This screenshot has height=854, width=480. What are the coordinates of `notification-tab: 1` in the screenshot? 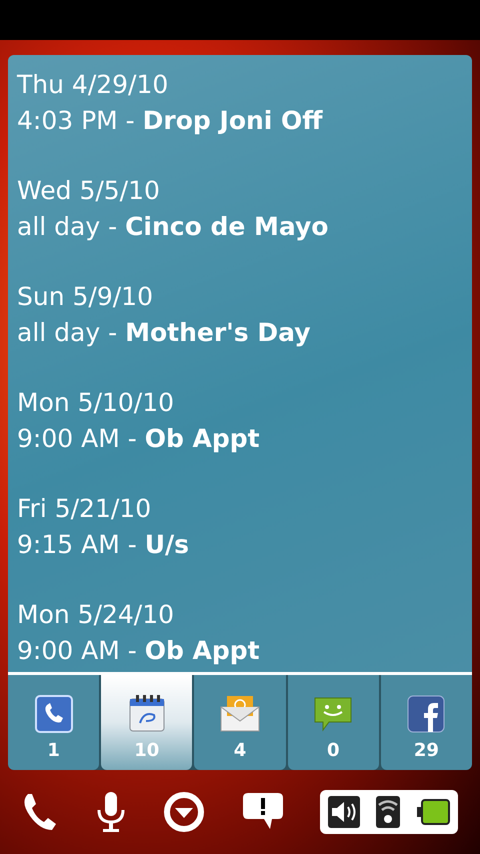 It's located at (54, 722).